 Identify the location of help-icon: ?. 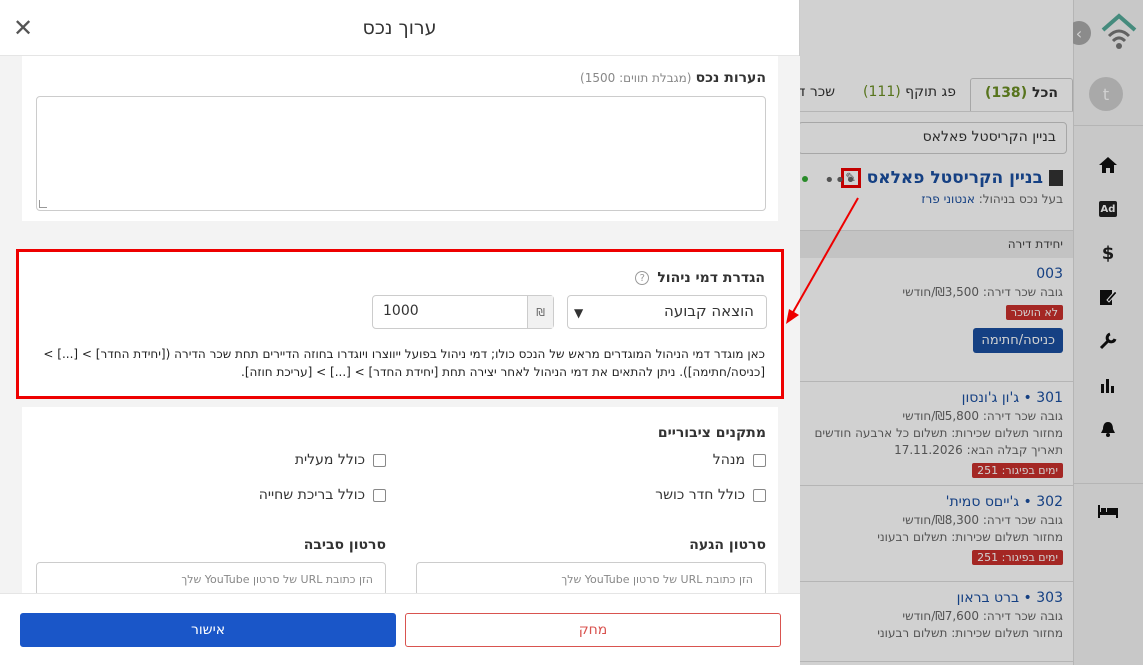
(642, 278).